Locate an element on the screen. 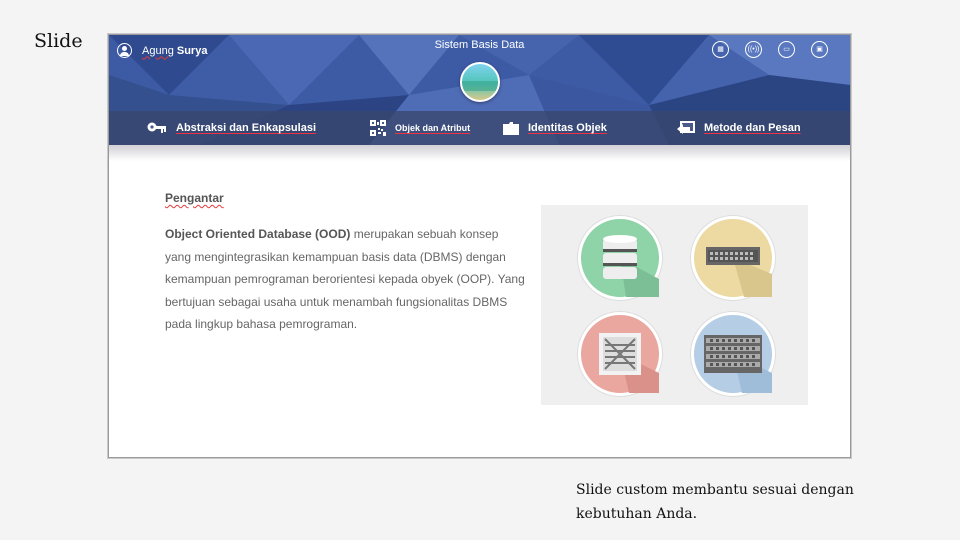 The image size is (960, 540). calendar-icon: ▣ is located at coordinates (819, 49).